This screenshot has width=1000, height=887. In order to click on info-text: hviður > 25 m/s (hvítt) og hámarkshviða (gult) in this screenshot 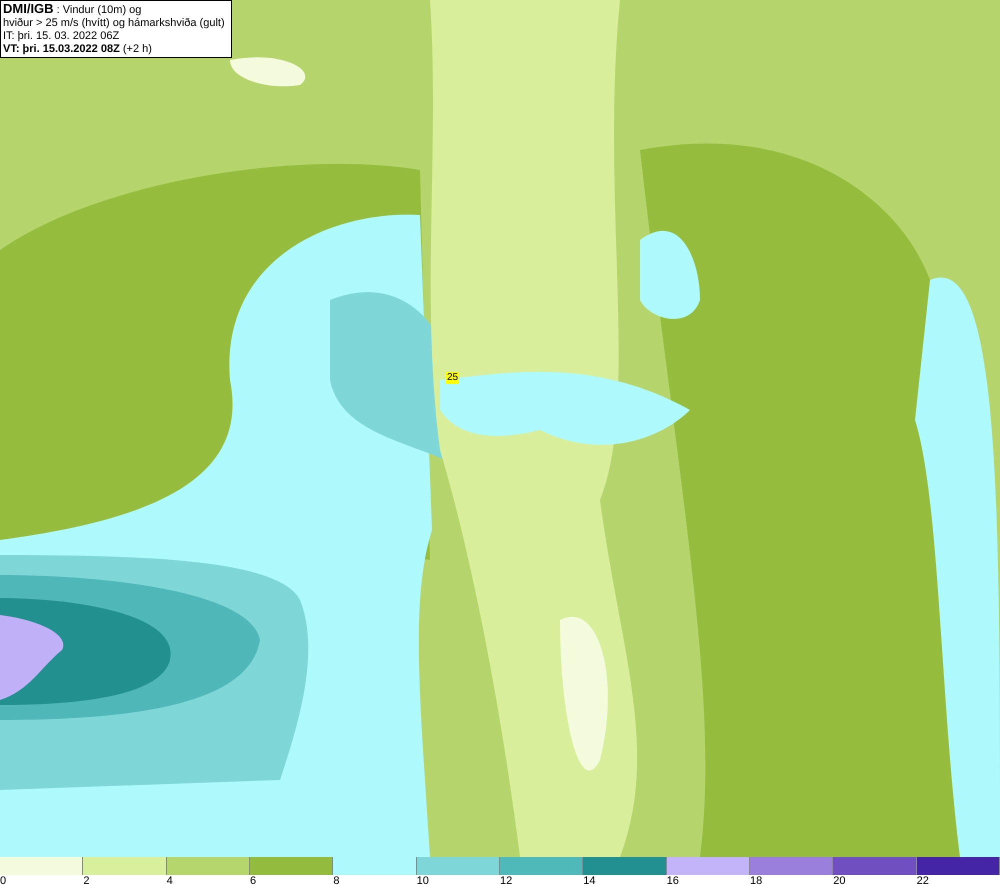, I will do `click(114, 23)`.